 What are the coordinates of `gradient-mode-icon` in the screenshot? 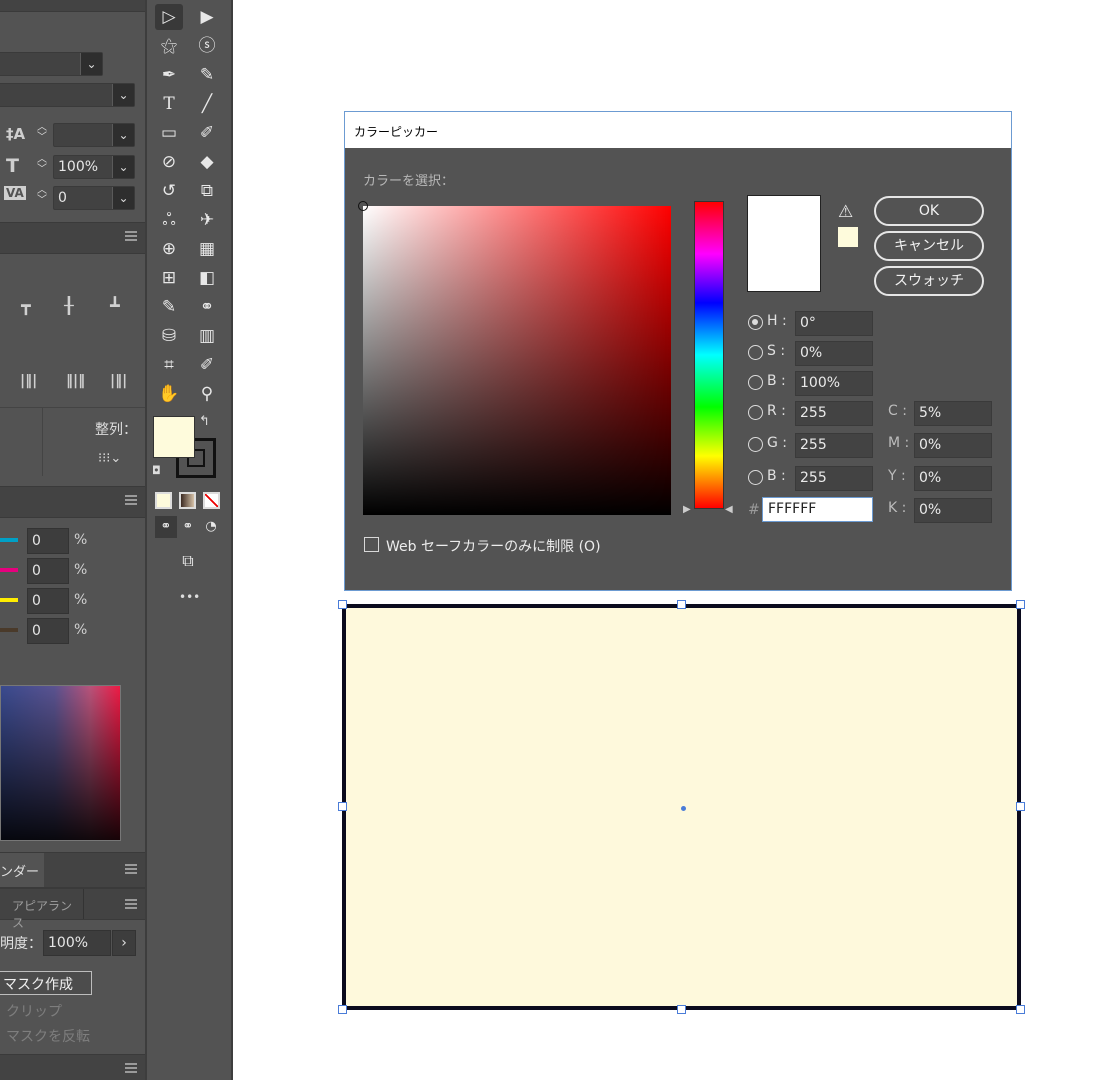 It's located at (187, 500).